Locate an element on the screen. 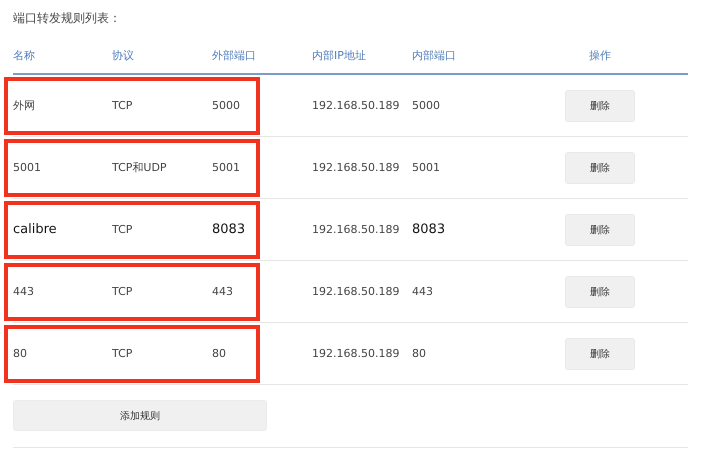 Image resolution: width=720 pixels, height=464 pixels. column-header: 内部IP地址 is located at coordinates (339, 55).